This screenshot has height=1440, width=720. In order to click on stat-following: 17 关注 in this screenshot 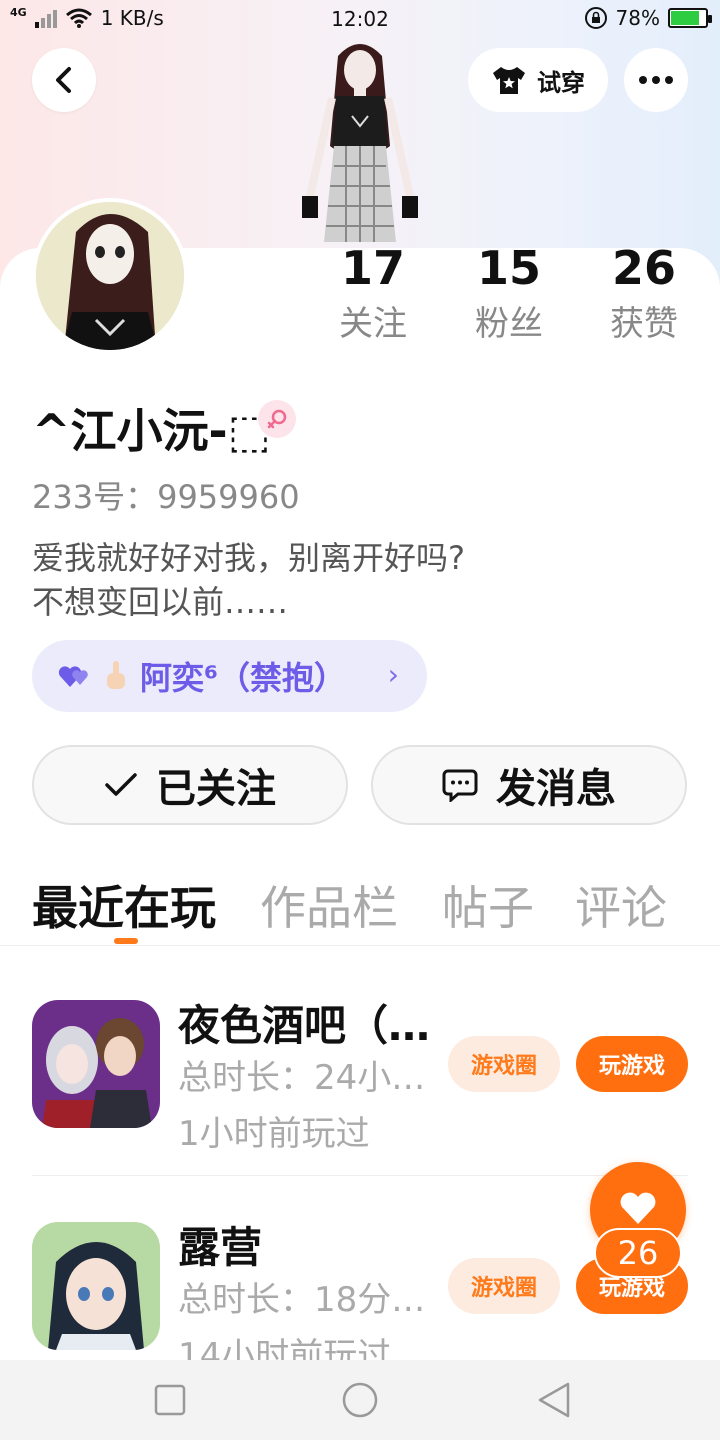, I will do `click(373, 294)`.